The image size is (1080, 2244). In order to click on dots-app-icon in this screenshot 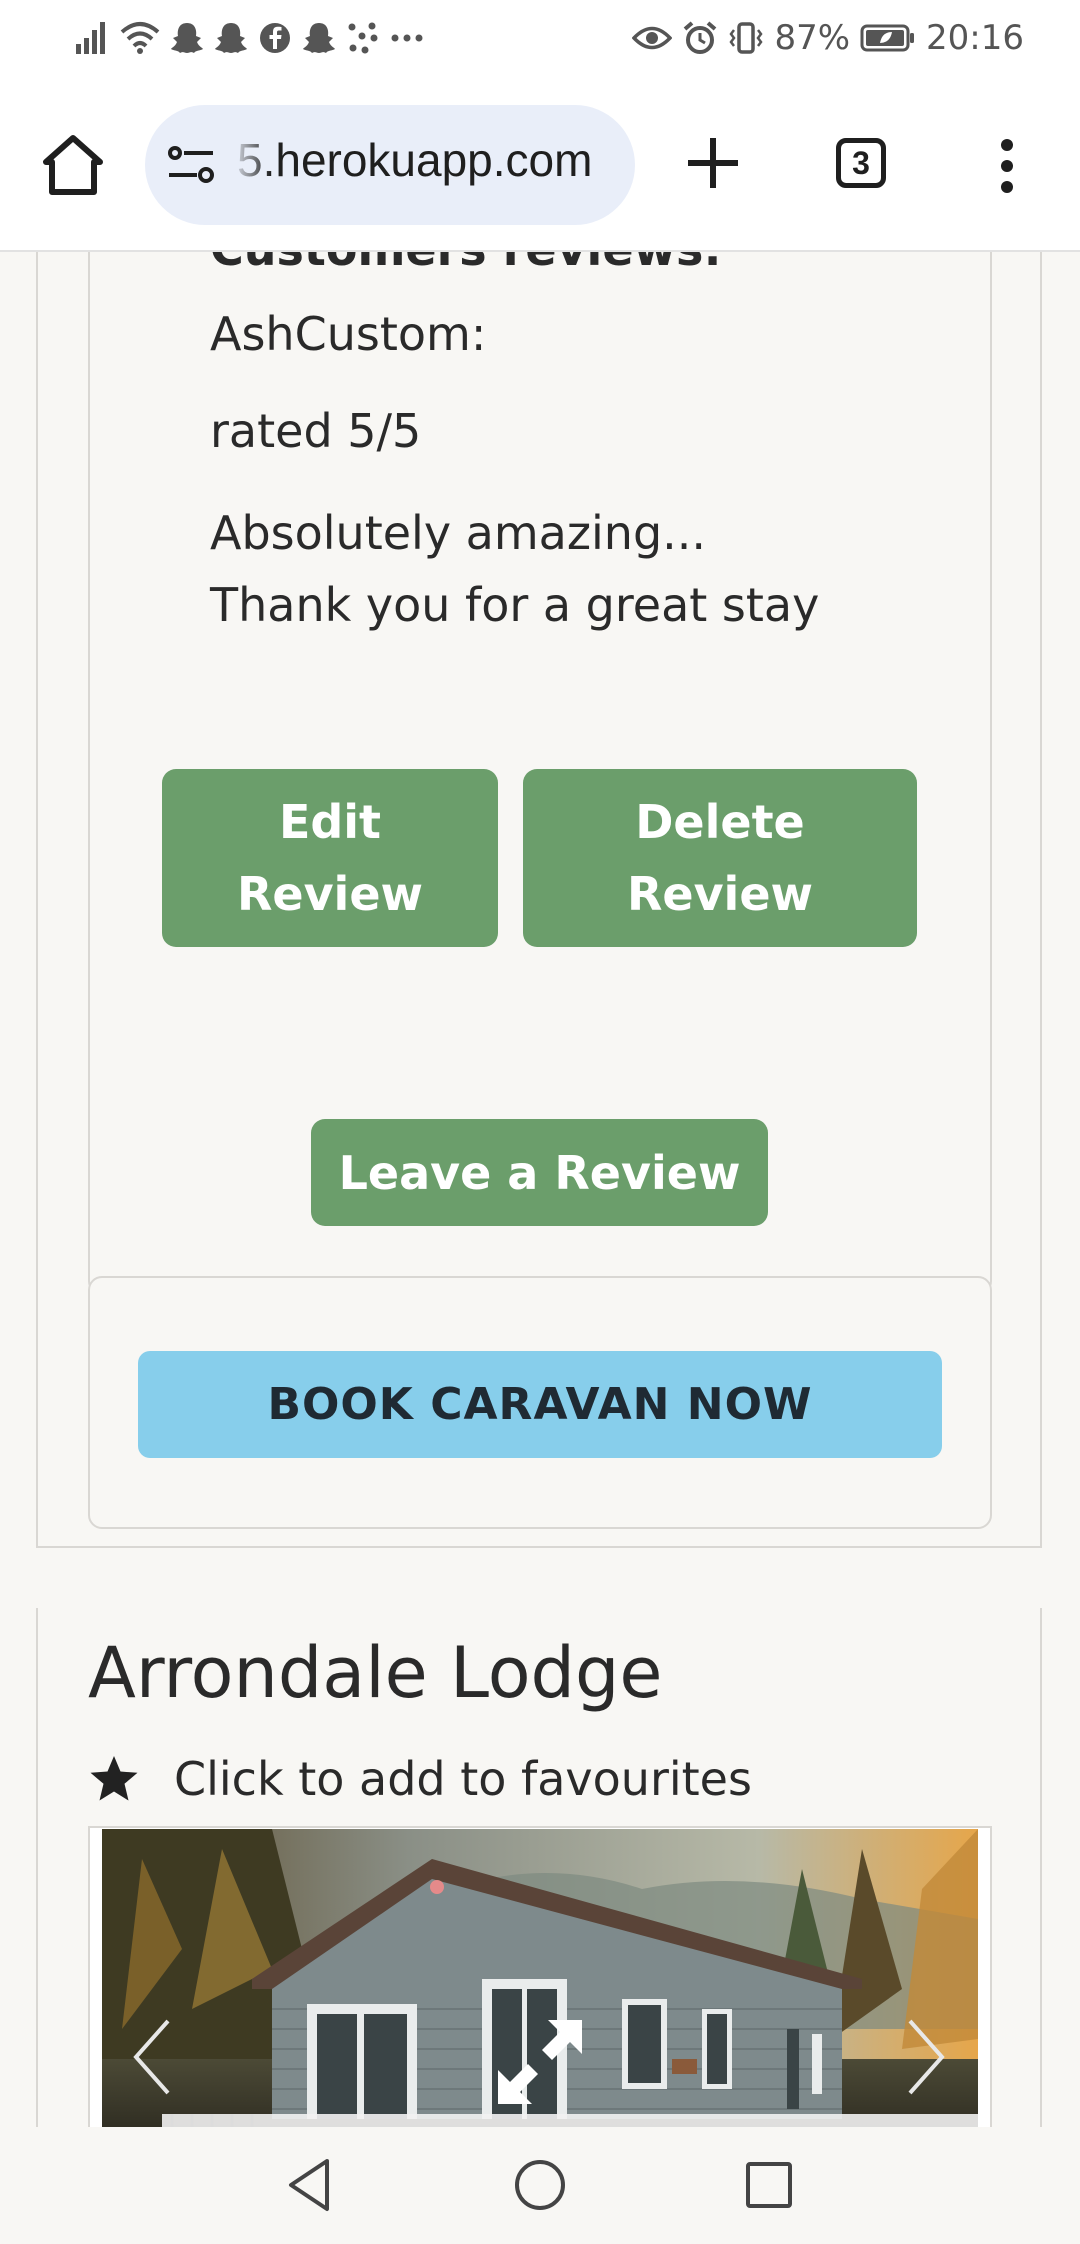, I will do `click(363, 38)`.